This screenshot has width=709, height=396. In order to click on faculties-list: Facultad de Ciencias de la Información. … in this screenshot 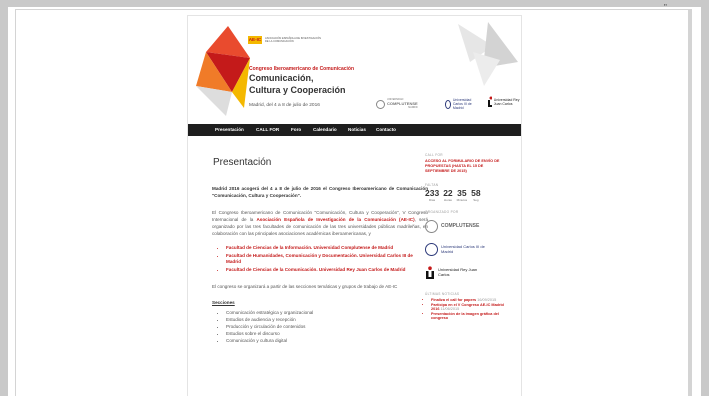, I will do `click(320, 259)`.